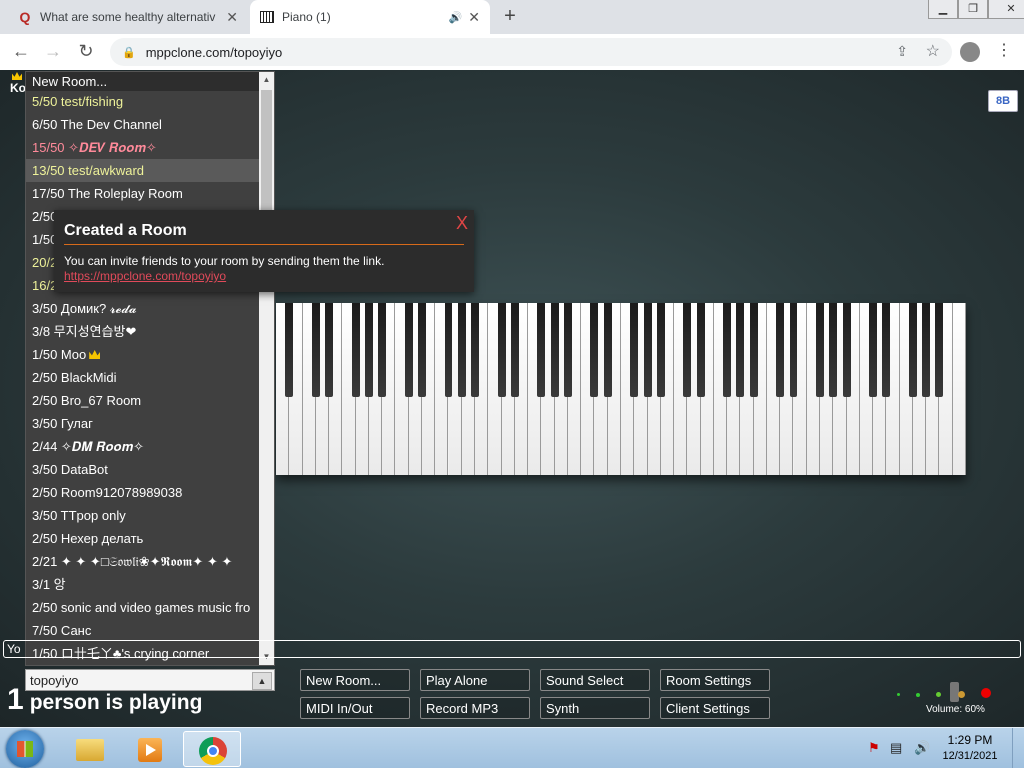 The width and height of the screenshot is (1024, 768). What do you see at coordinates (959, 389) in the screenshot?
I see `white-key` at bounding box center [959, 389].